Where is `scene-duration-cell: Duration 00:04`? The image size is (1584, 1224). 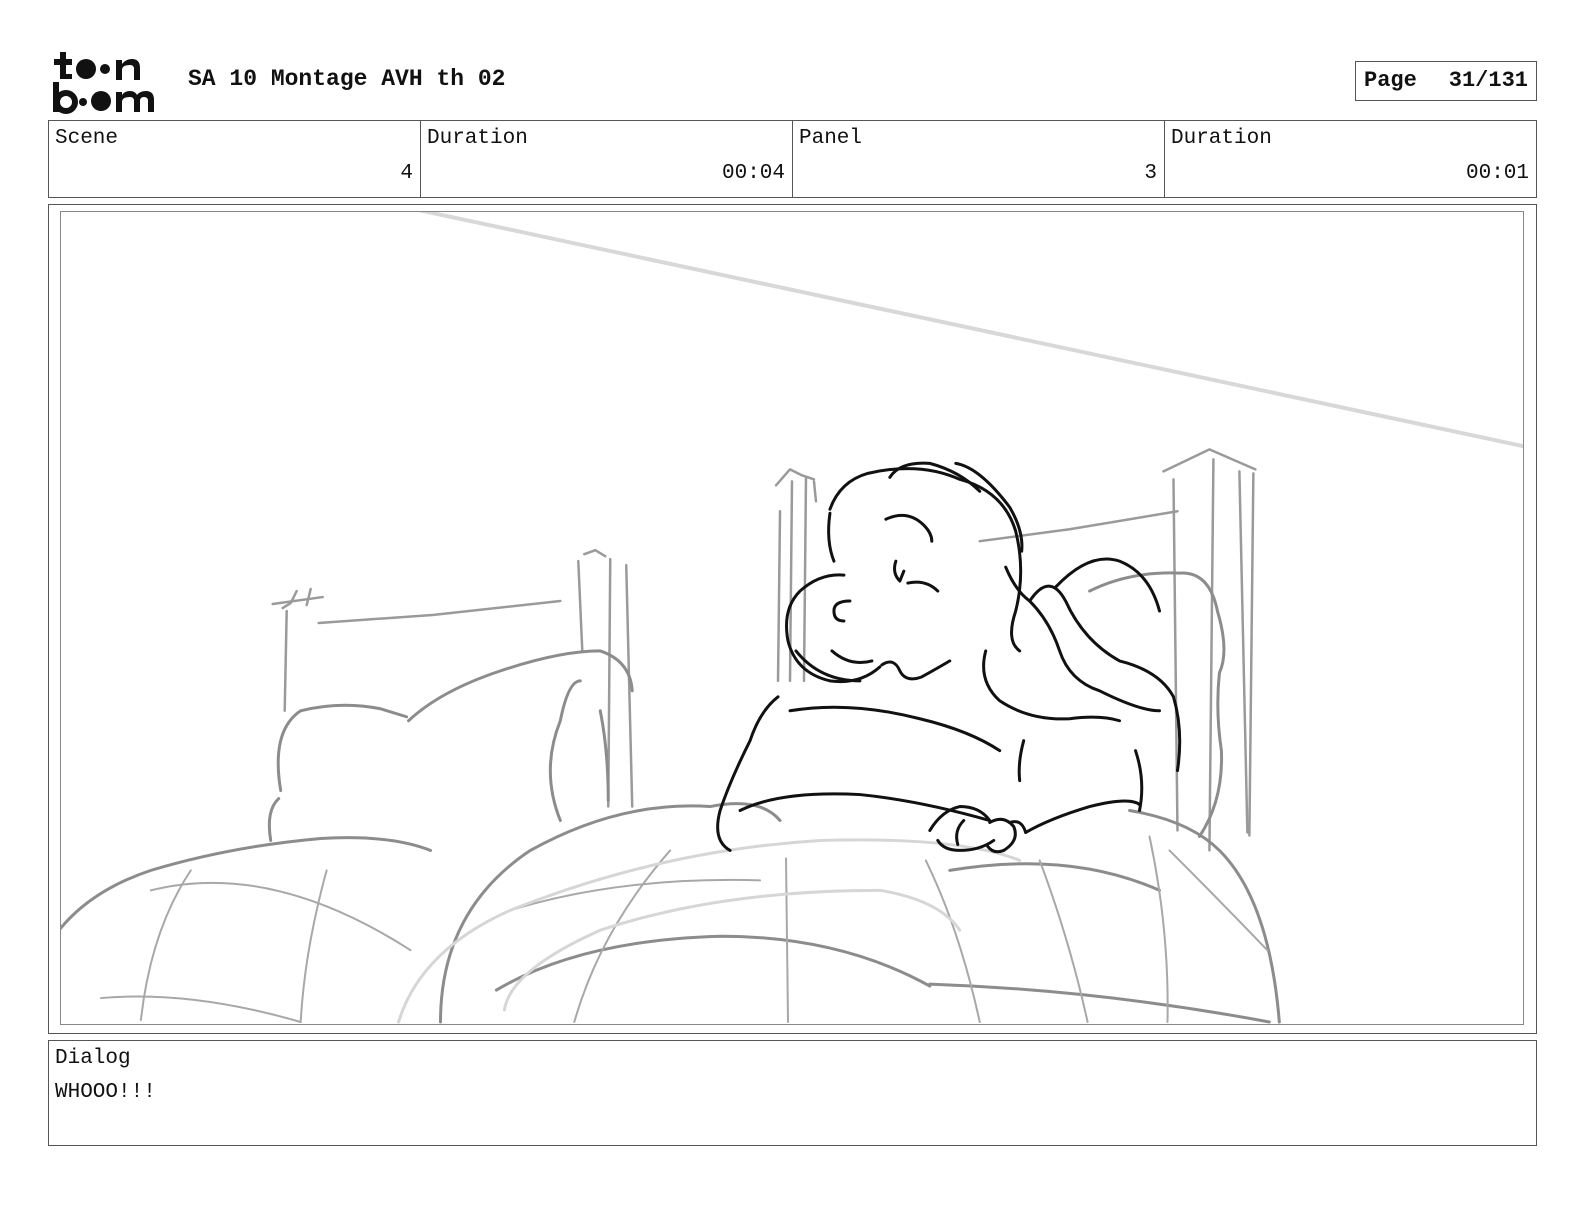
scene-duration-cell: Duration 00:04 is located at coordinates (607, 159).